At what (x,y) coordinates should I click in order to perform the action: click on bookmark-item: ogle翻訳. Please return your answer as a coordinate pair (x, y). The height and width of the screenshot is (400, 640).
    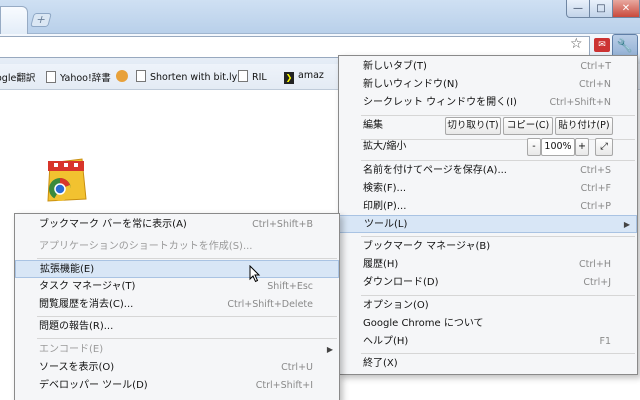
    Looking at the image, I should click on (17, 77).